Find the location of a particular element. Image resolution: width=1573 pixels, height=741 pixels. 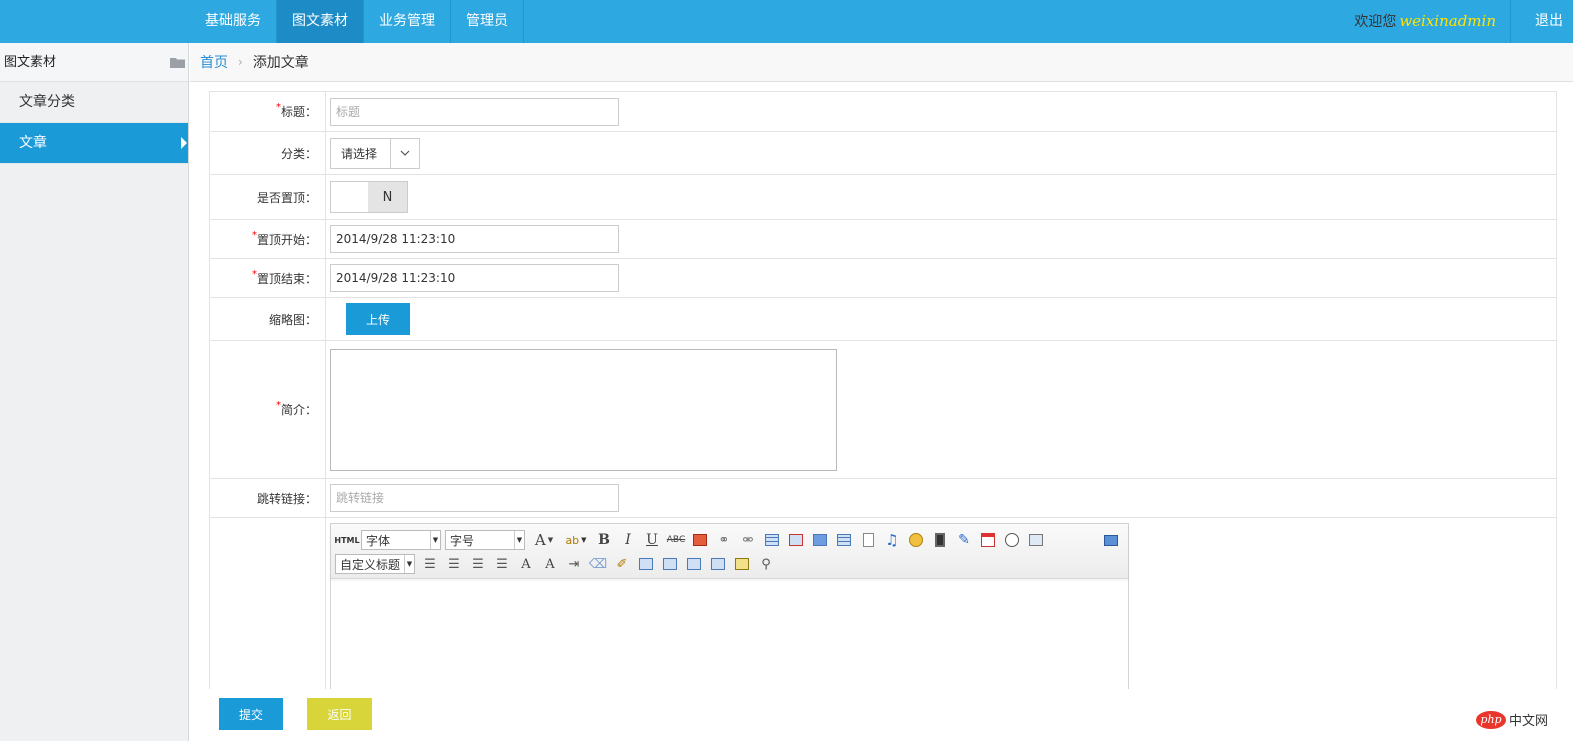

strikethrough-icon: ABC is located at coordinates (676, 540).